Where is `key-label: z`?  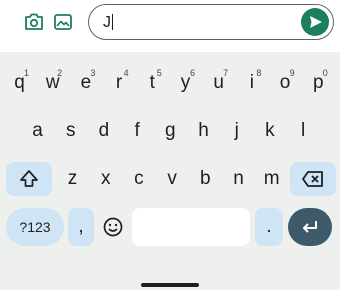 key-label: z is located at coordinates (72, 178).